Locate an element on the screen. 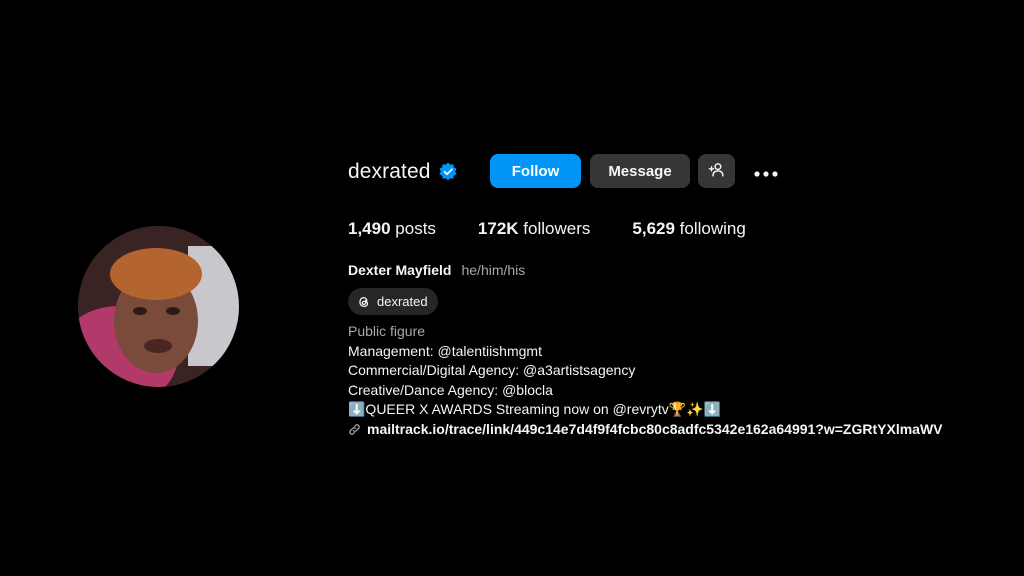 This screenshot has width=1024, height=576. person-add-icon is located at coordinates (716, 171).